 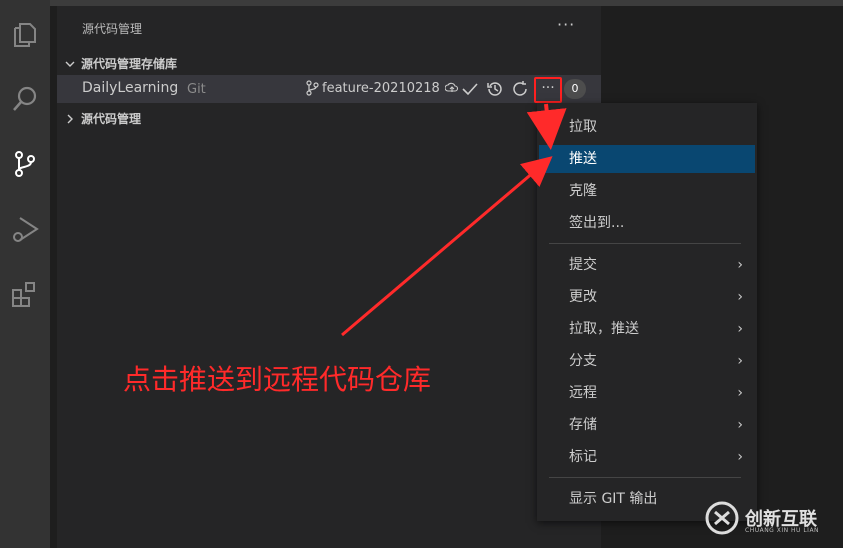 I want to click on run-debug-icon, so click(x=25, y=229).